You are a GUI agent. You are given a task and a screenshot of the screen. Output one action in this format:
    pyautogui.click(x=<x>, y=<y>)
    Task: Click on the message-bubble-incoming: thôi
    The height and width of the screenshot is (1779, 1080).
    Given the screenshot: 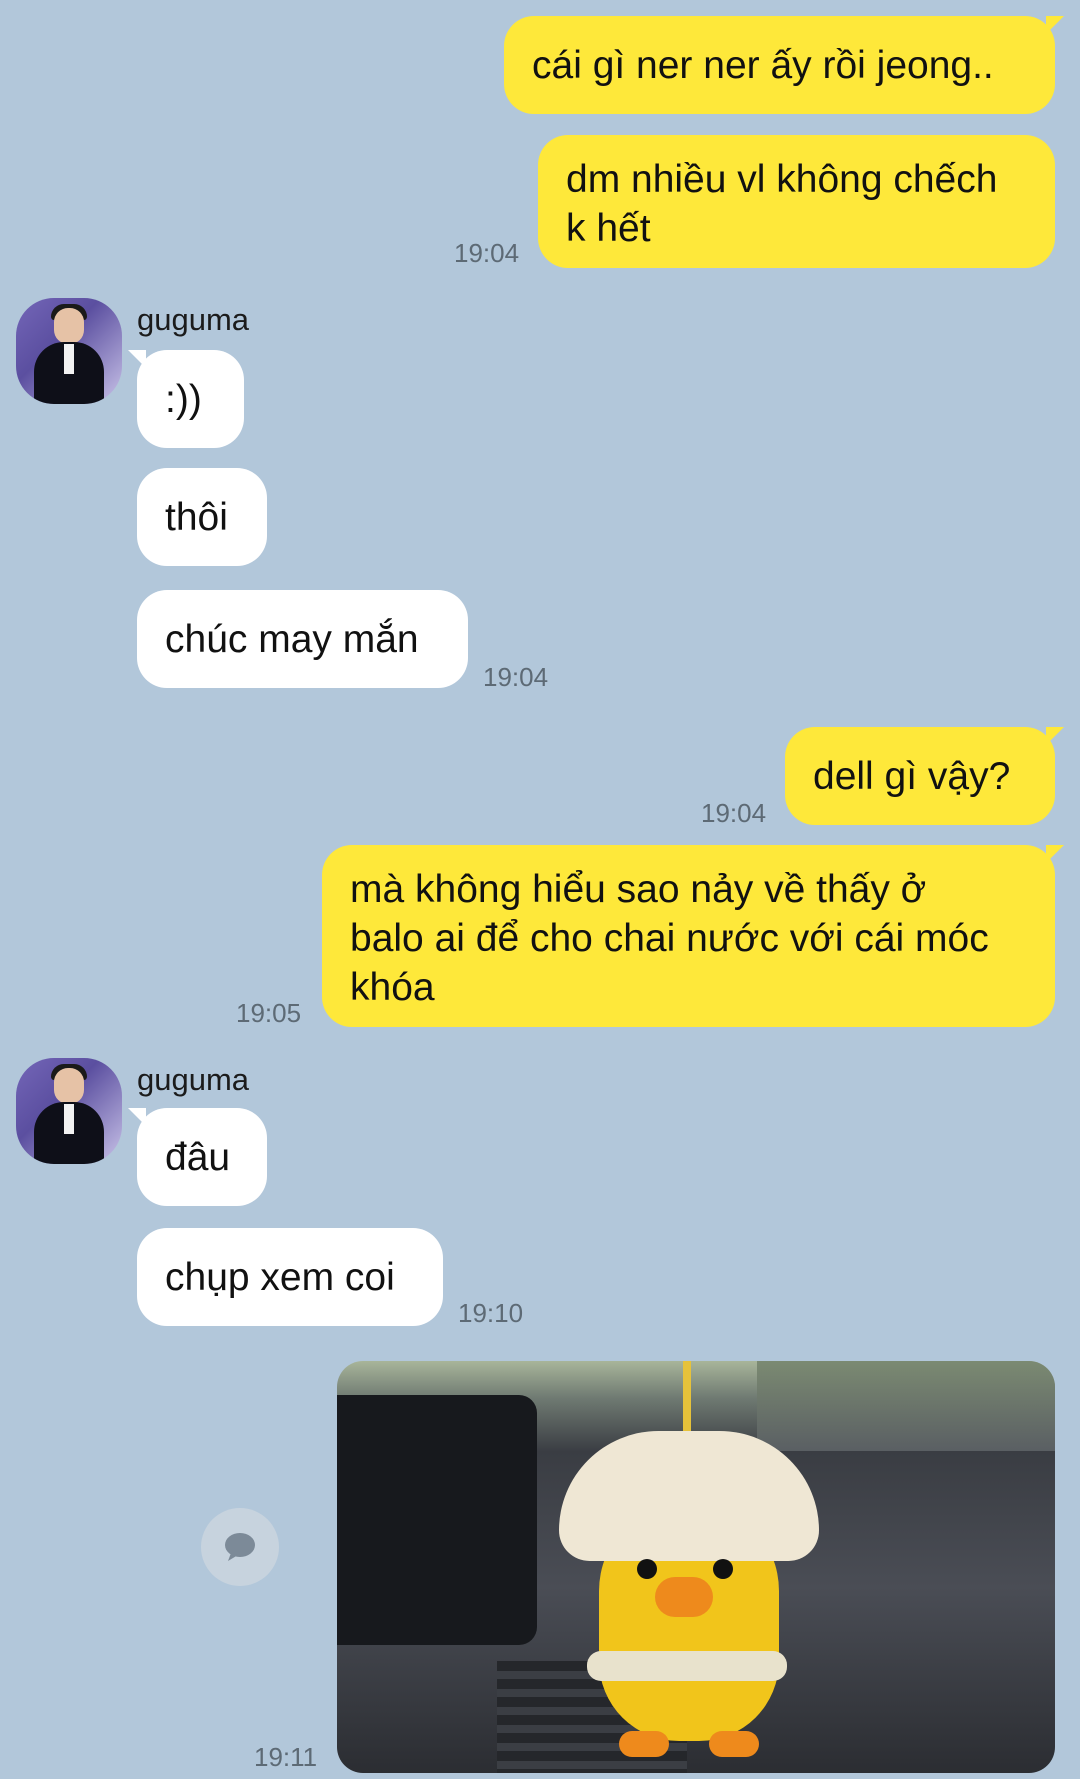 What is the action you would take?
    pyautogui.click(x=202, y=517)
    